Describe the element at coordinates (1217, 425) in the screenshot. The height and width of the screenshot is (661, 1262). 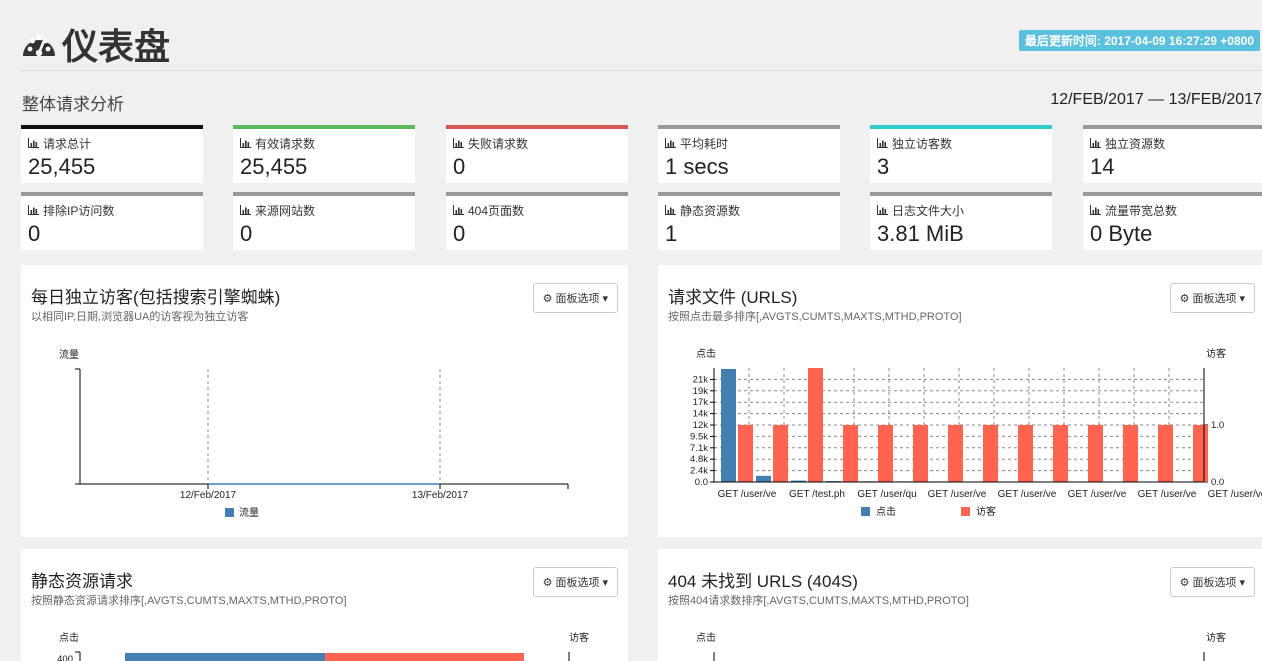
I see `y2-tick-label: 1.0` at that location.